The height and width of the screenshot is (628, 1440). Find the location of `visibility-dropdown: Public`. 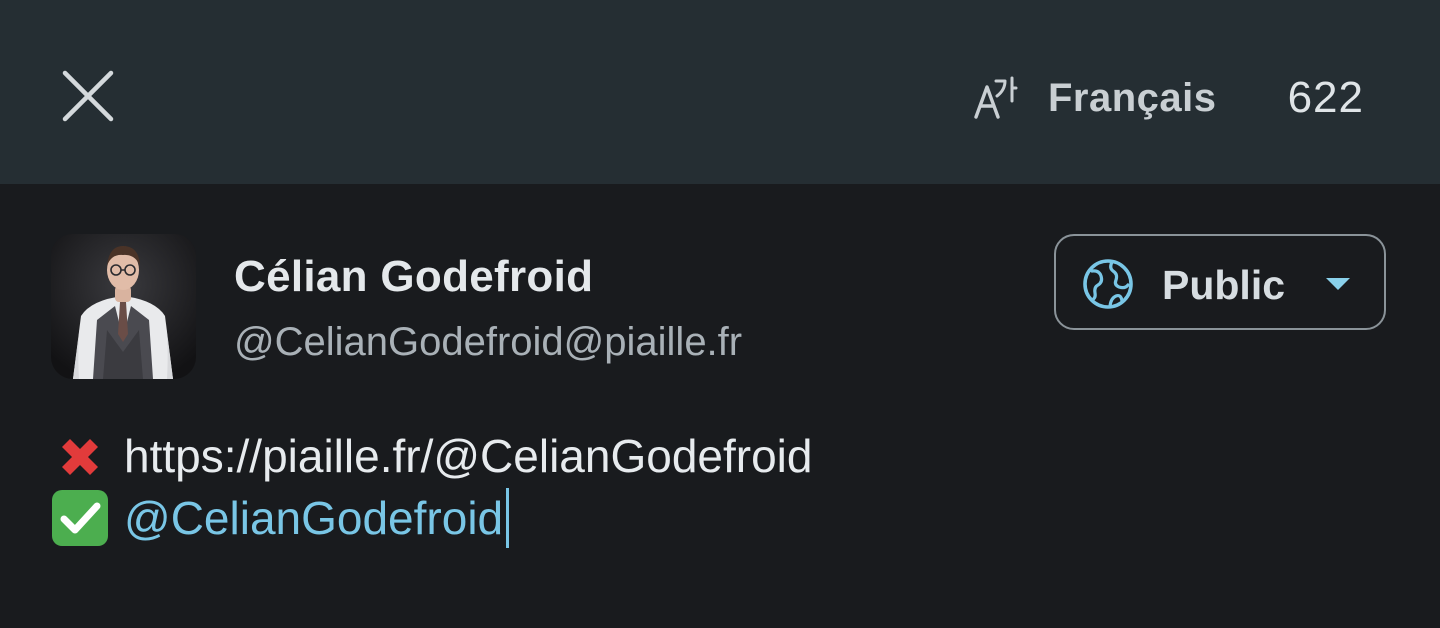

visibility-dropdown: Public is located at coordinates (1220, 282).